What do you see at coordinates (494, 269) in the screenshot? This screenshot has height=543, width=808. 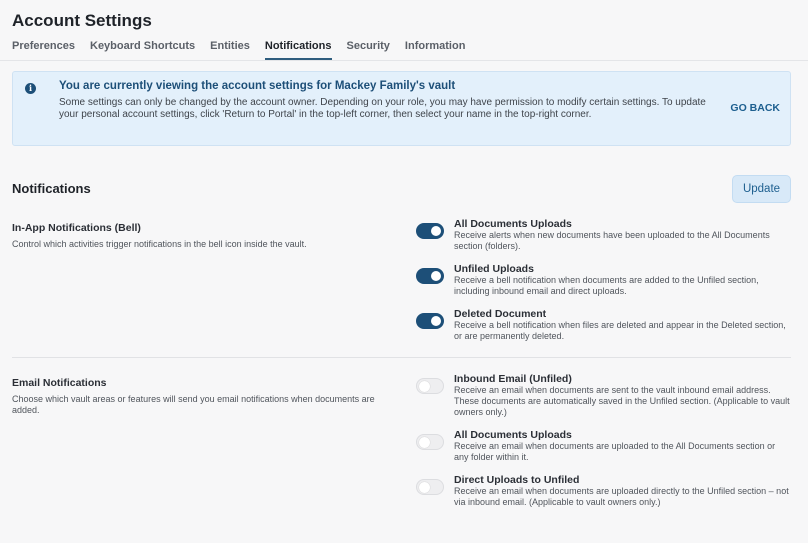 I see `option-label: Unfiled Uploads` at bounding box center [494, 269].